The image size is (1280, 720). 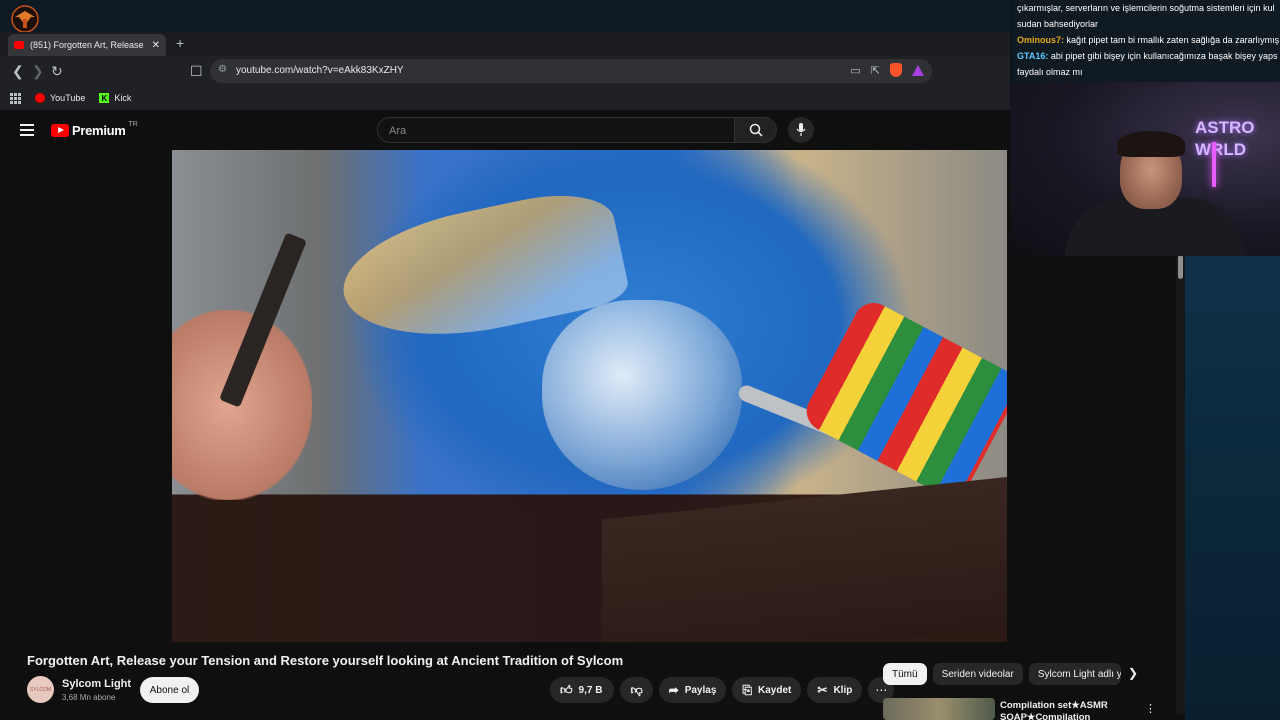 I want to click on chat-username: GTA16:, so click(x=1033, y=56).